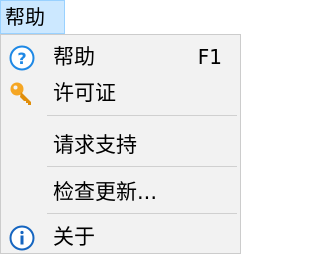 This screenshot has height=255, width=320. I want to click on menu-bar: 帮助, so click(120, 17).